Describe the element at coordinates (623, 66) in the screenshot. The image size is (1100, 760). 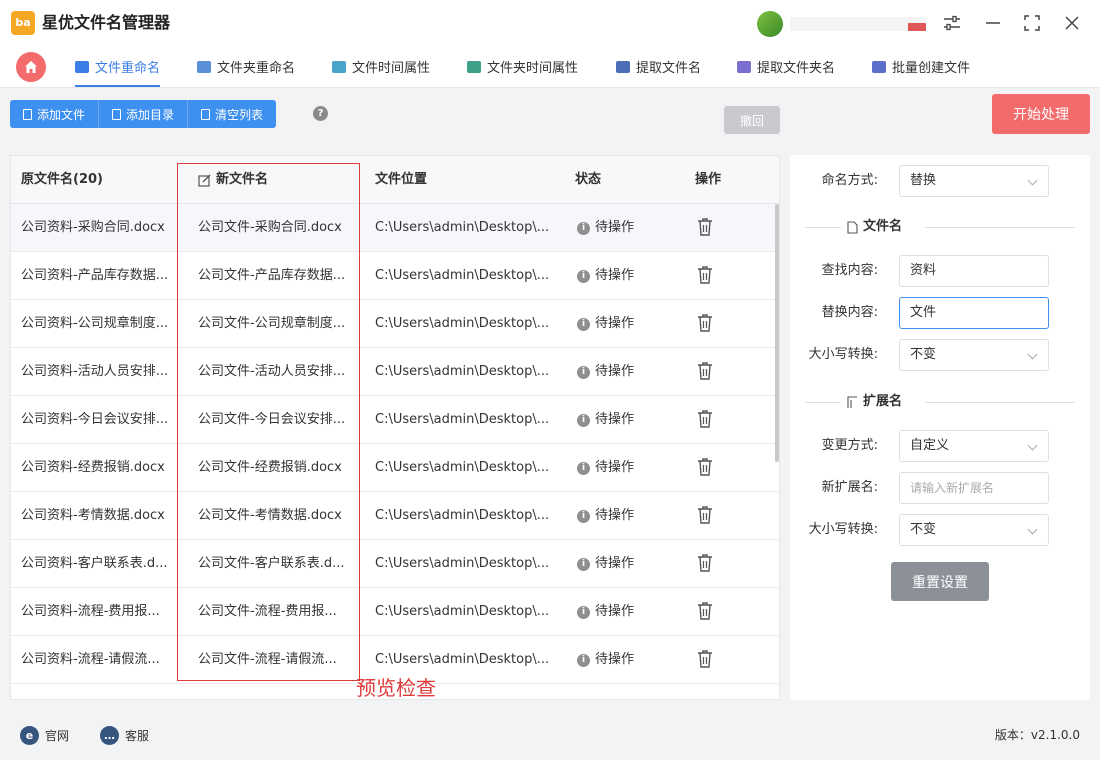
I see `extract-filename-icon` at that location.